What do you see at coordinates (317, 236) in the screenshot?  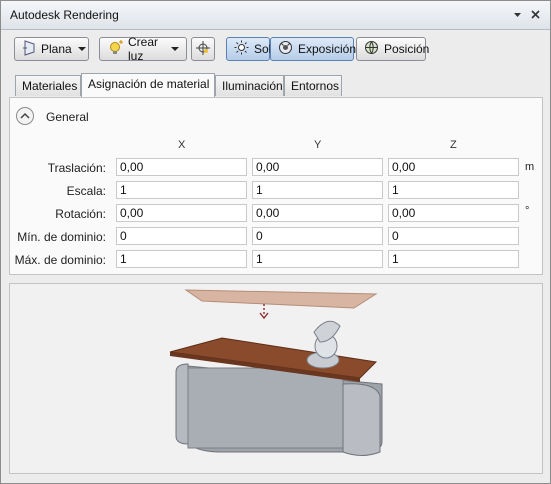 I see `min-dominio-y-input` at bounding box center [317, 236].